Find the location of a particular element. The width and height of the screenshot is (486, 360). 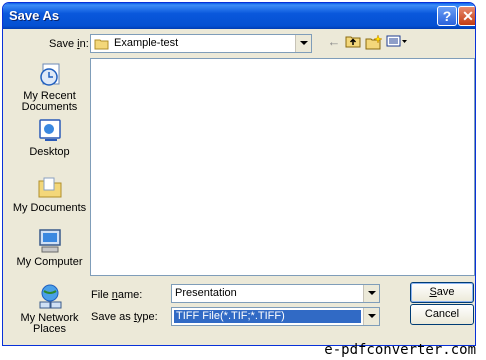

save-in-label: Save in: is located at coordinates (69, 44).